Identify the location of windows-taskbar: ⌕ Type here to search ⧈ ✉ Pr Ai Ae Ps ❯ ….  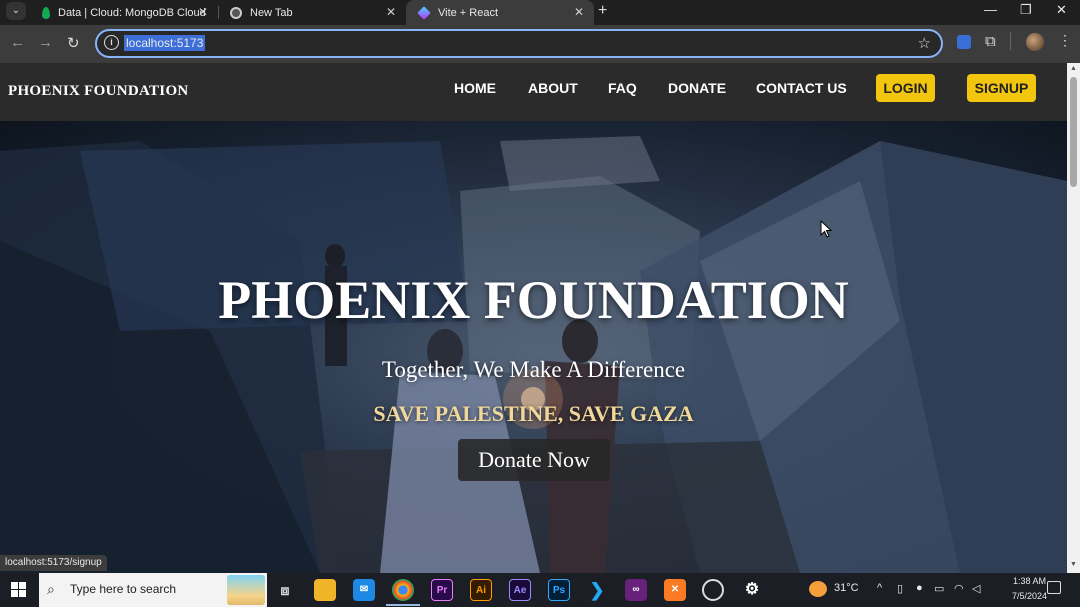
(540, 590).